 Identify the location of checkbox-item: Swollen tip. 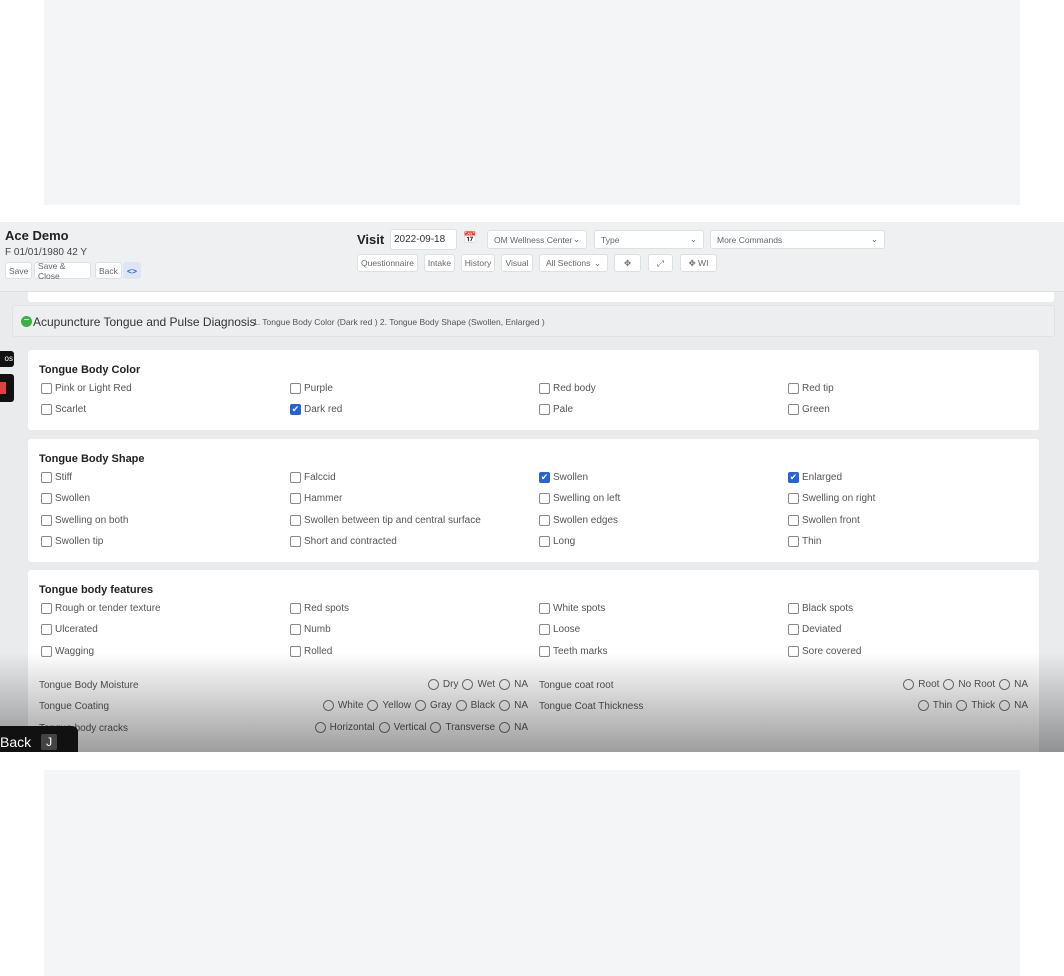
(72, 542).